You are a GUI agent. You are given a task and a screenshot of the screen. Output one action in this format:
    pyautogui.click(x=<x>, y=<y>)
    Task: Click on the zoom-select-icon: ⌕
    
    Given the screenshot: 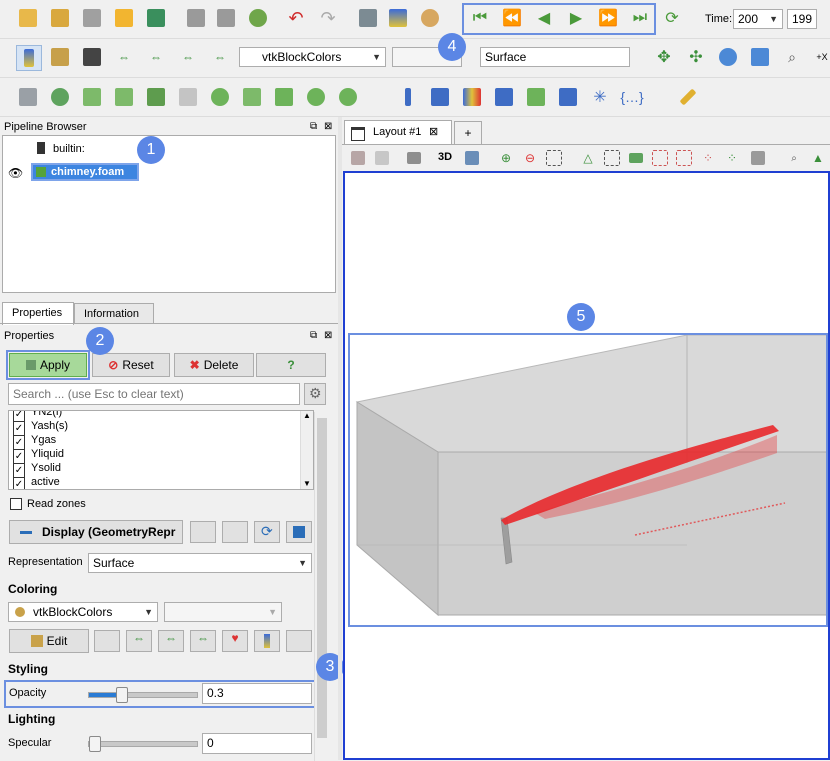 What is the action you would take?
    pyautogui.click(x=792, y=57)
    